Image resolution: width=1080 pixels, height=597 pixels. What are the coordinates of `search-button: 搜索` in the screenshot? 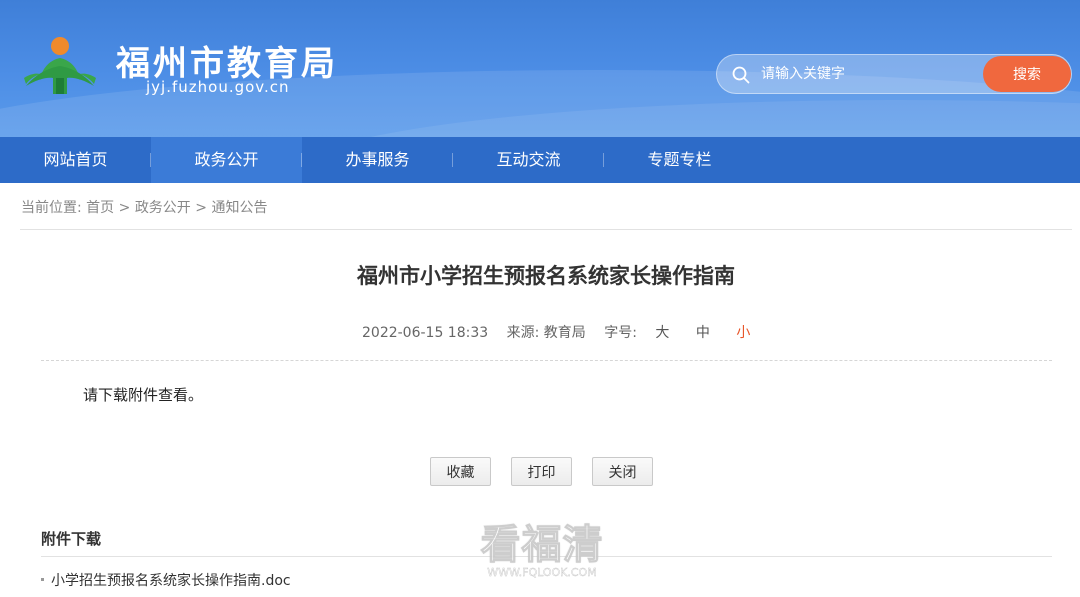 It's located at (1027, 74).